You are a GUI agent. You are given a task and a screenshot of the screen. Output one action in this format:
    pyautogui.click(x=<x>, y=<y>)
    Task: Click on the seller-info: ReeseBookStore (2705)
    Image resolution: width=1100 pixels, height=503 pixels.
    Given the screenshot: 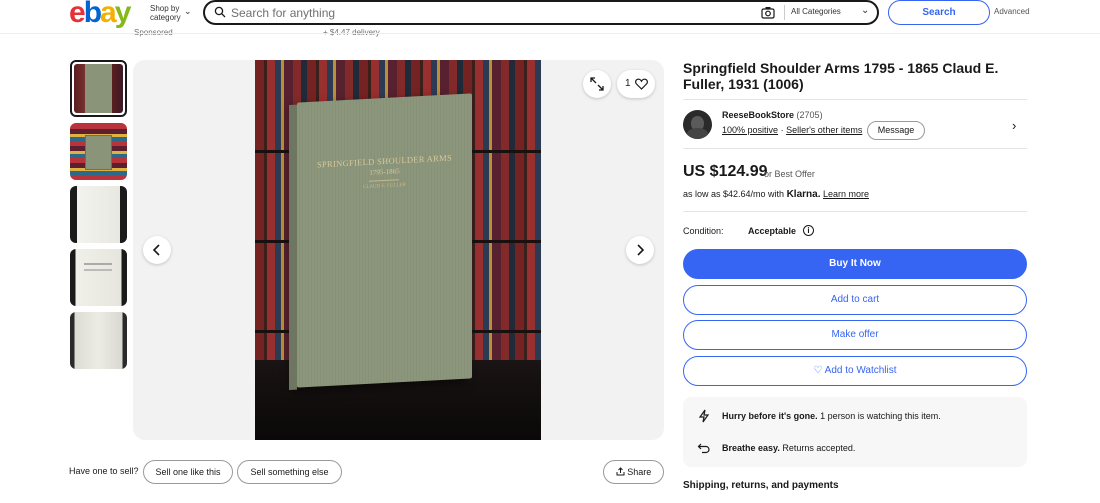 What is the action you would take?
    pyautogui.click(x=772, y=115)
    